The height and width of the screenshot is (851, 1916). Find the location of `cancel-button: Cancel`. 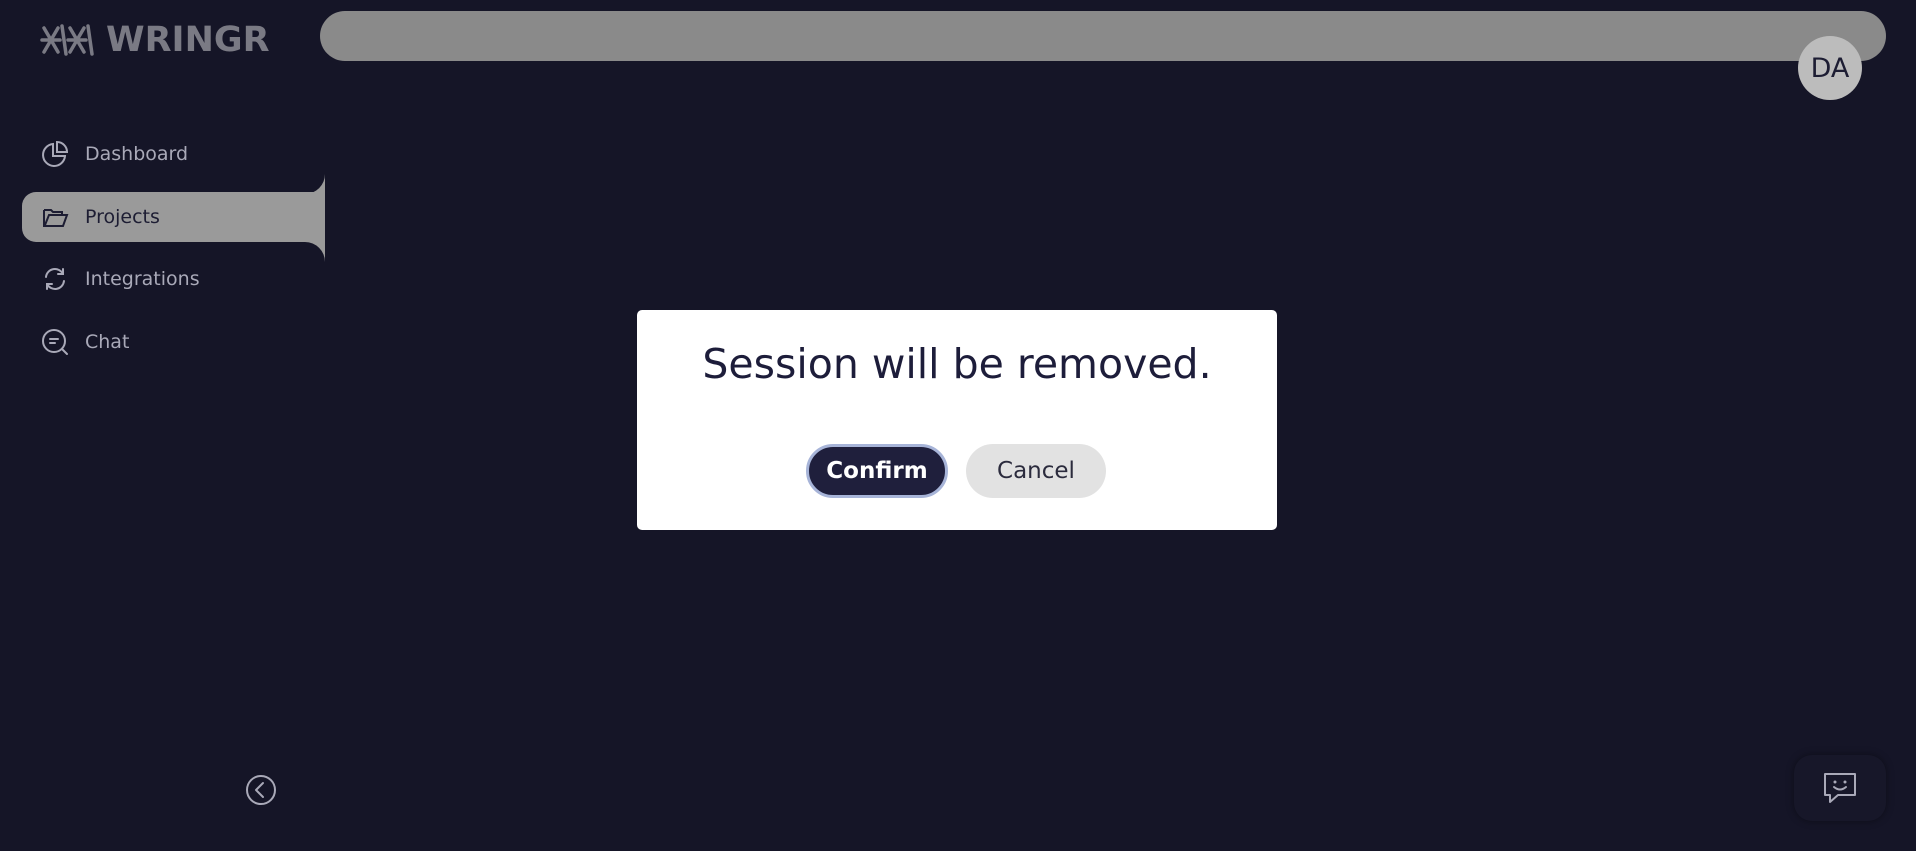

cancel-button: Cancel is located at coordinates (1036, 471).